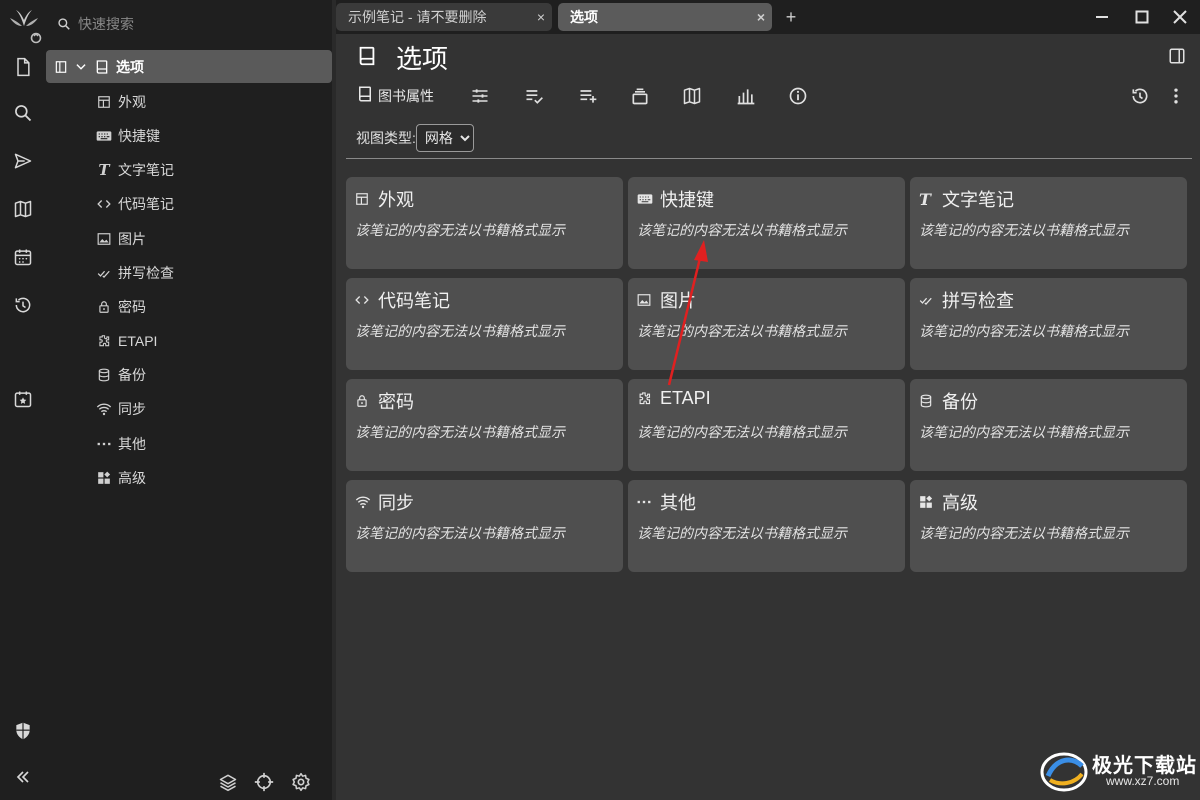 The height and width of the screenshot is (800, 1200). I want to click on right-pane-toggle-icon, so click(1177, 58).